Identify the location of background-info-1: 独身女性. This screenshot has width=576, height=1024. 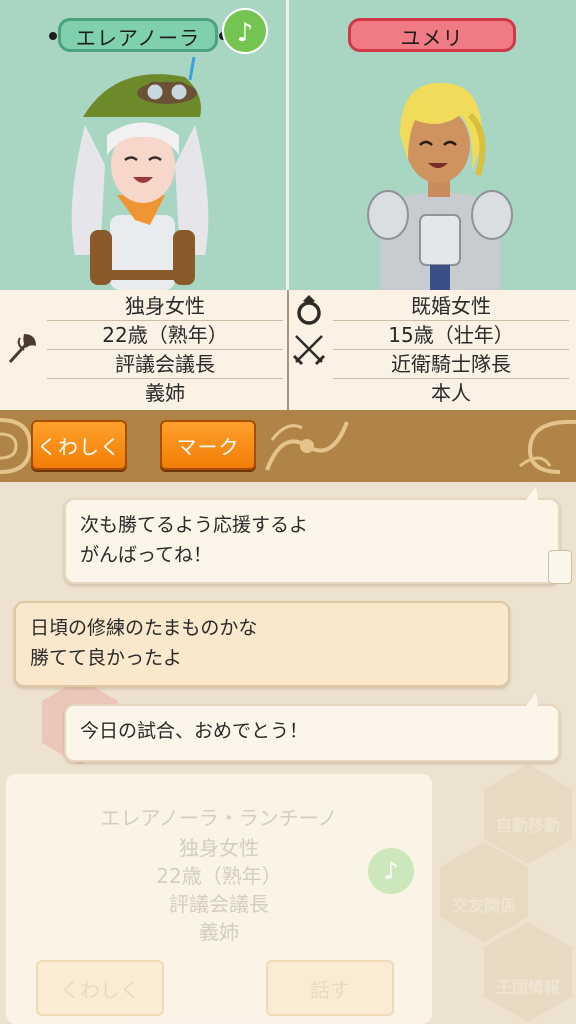
(219, 848).